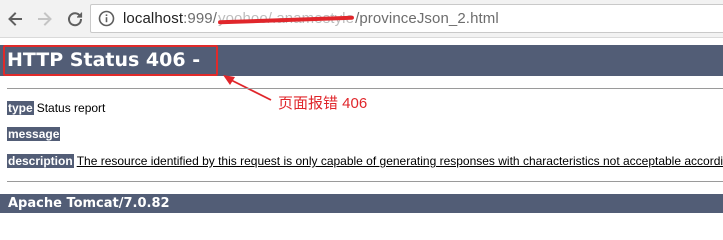 Image resolution: width=723 pixels, height=240 pixels. Describe the element at coordinates (89, 203) in the screenshot. I see `server-signature: Apache Tomcat/7.0.82` at that location.